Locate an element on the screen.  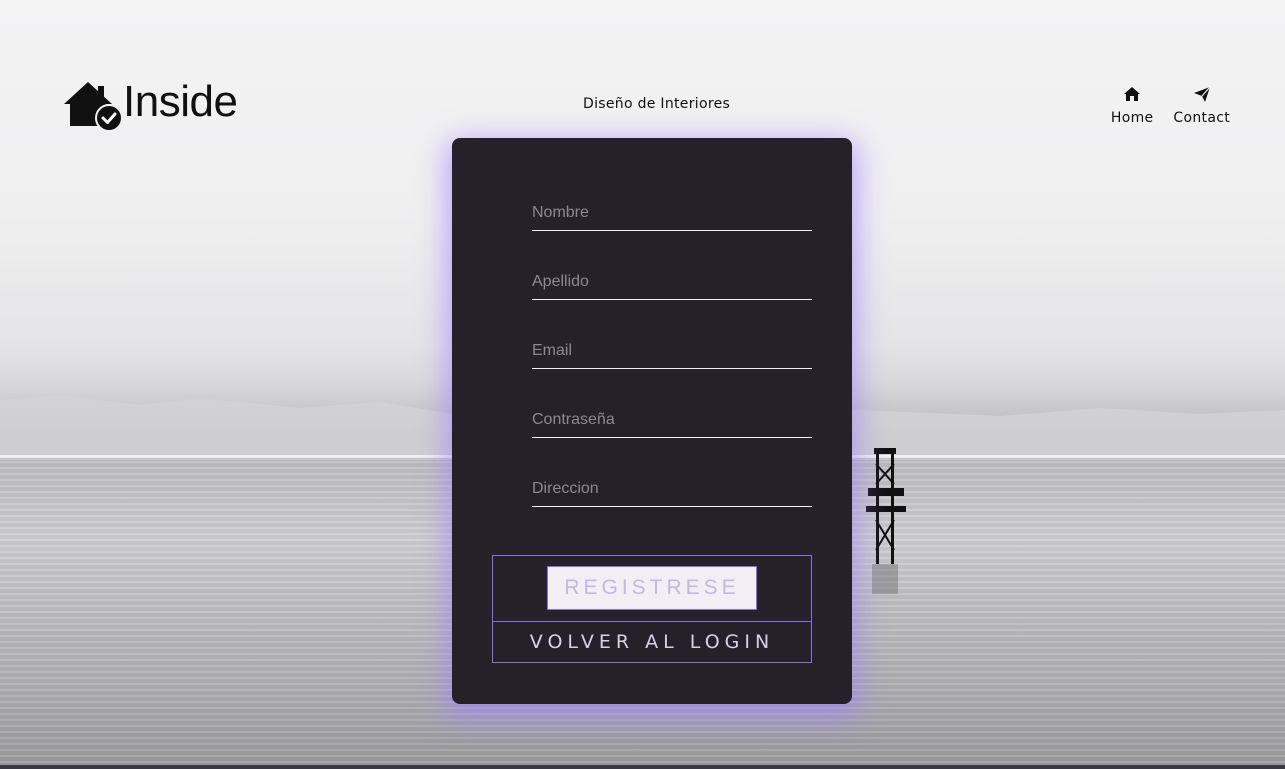
address-field is located at coordinates (672, 489).